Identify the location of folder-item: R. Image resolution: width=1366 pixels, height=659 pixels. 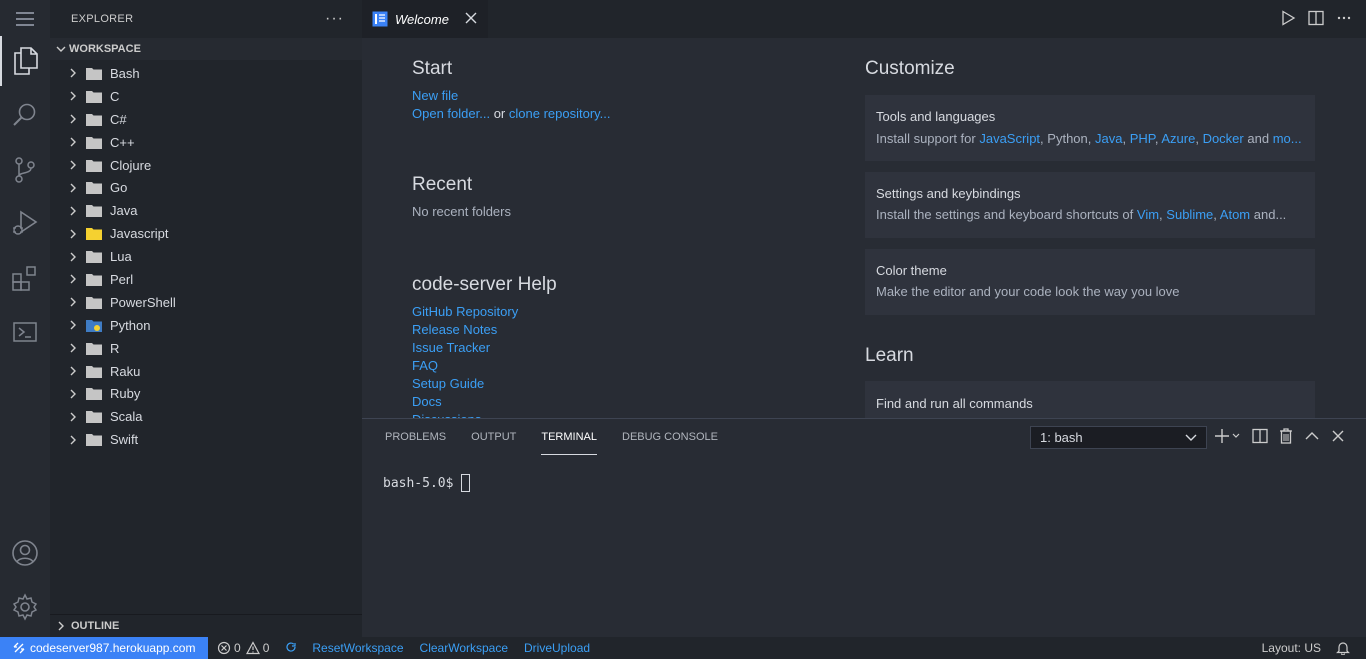
(206, 348).